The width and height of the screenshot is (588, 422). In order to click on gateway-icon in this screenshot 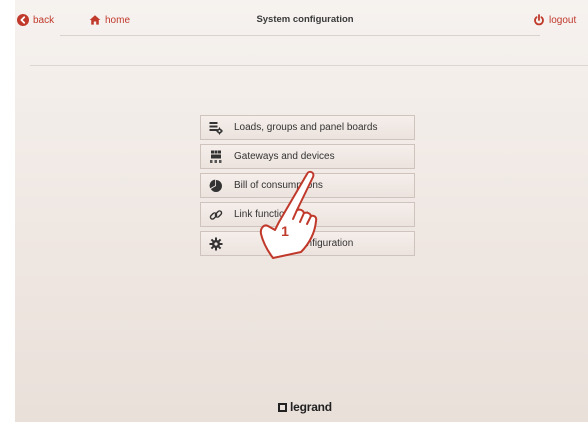, I will do `click(216, 157)`.